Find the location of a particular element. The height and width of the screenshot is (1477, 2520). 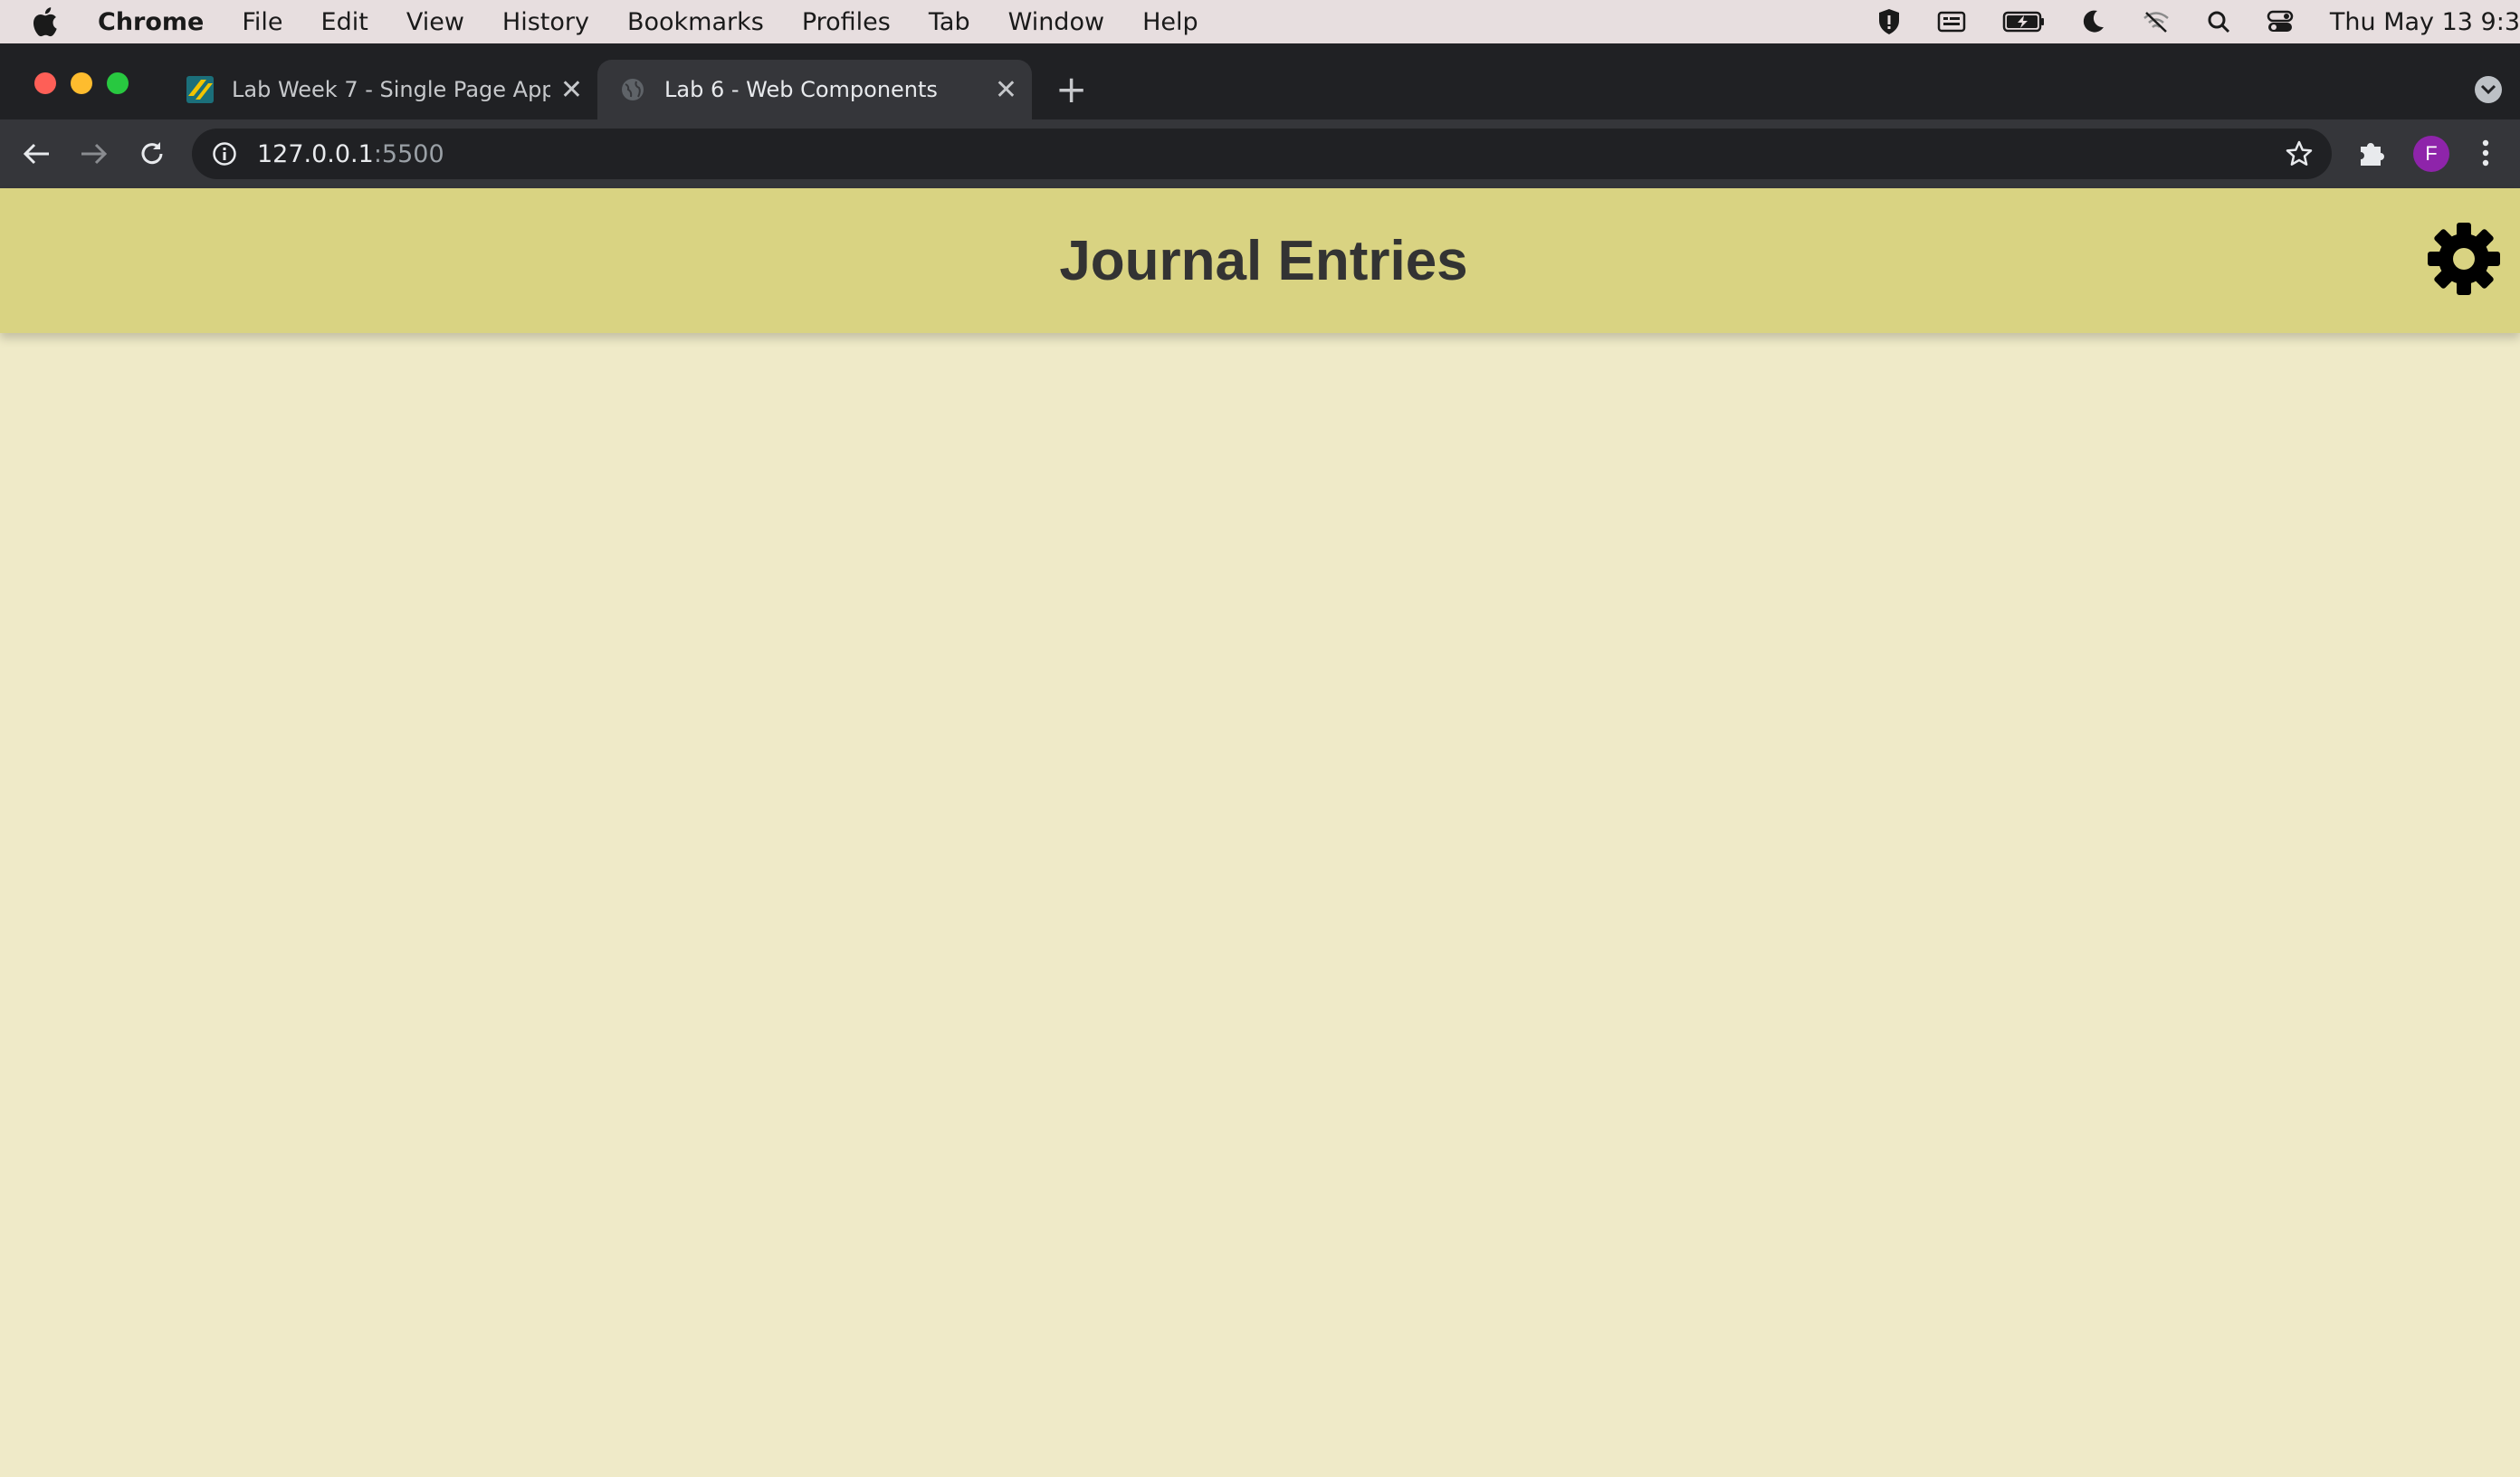

address-bar: 127.0.0.1:5500 is located at coordinates (1262, 154).